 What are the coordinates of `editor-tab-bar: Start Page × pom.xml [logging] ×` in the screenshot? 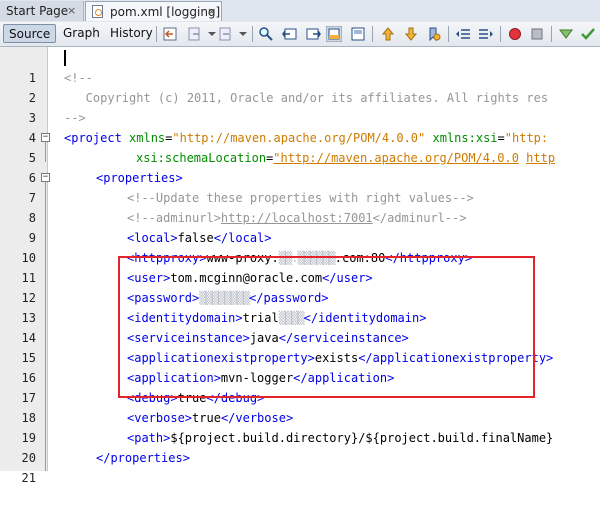 It's located at (300, 11).